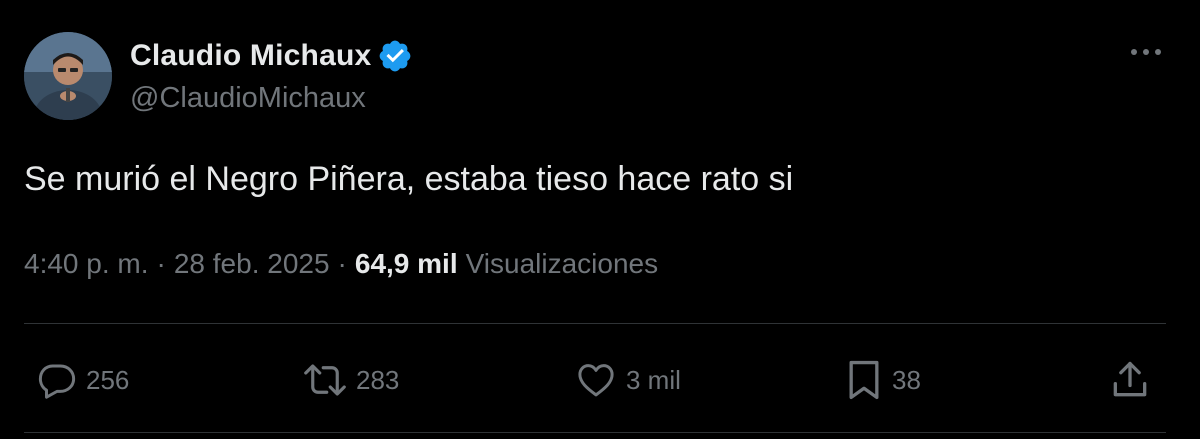 The image size is (1200, 439). I want to click on user-handle: @ClaudioMichaux, so click(248, 98).